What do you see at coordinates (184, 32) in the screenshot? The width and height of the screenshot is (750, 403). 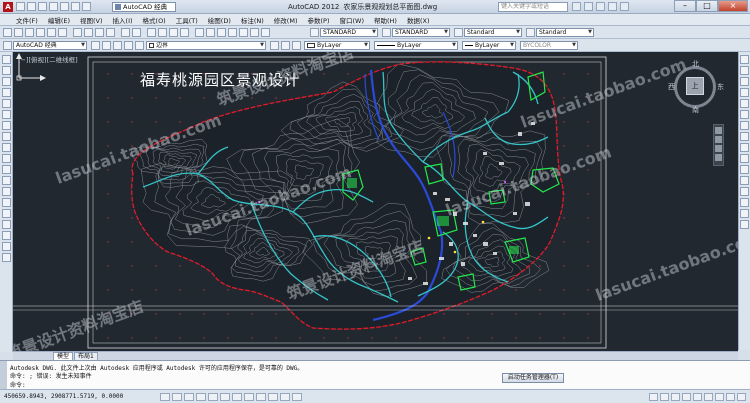 I see `zoom-previous-icon` at bounding box center [184, 32].